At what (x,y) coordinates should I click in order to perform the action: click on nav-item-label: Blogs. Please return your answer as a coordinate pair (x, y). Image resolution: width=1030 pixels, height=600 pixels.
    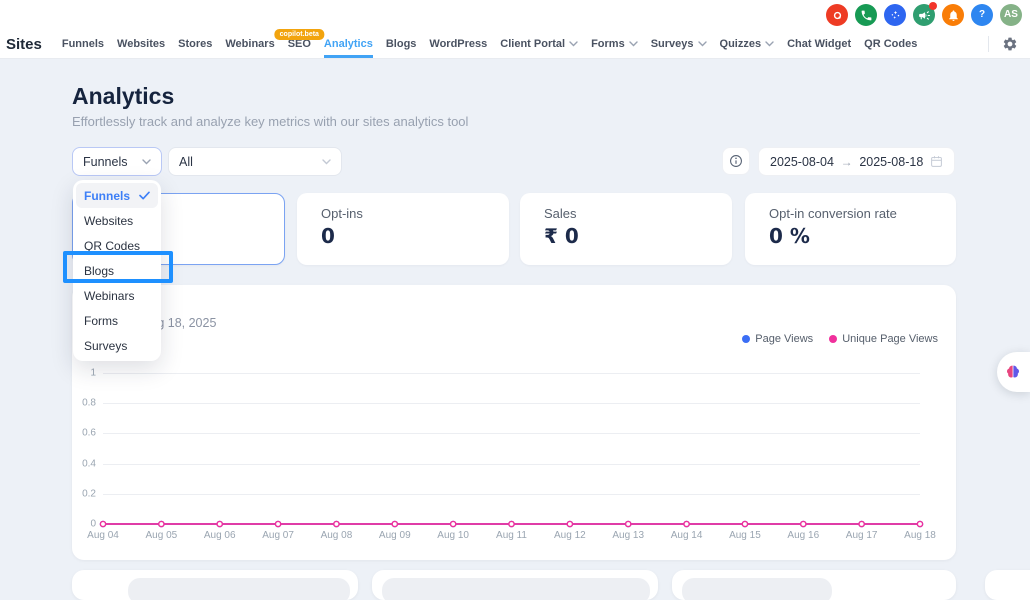
    Looking at the image, I should click on (401, 44).